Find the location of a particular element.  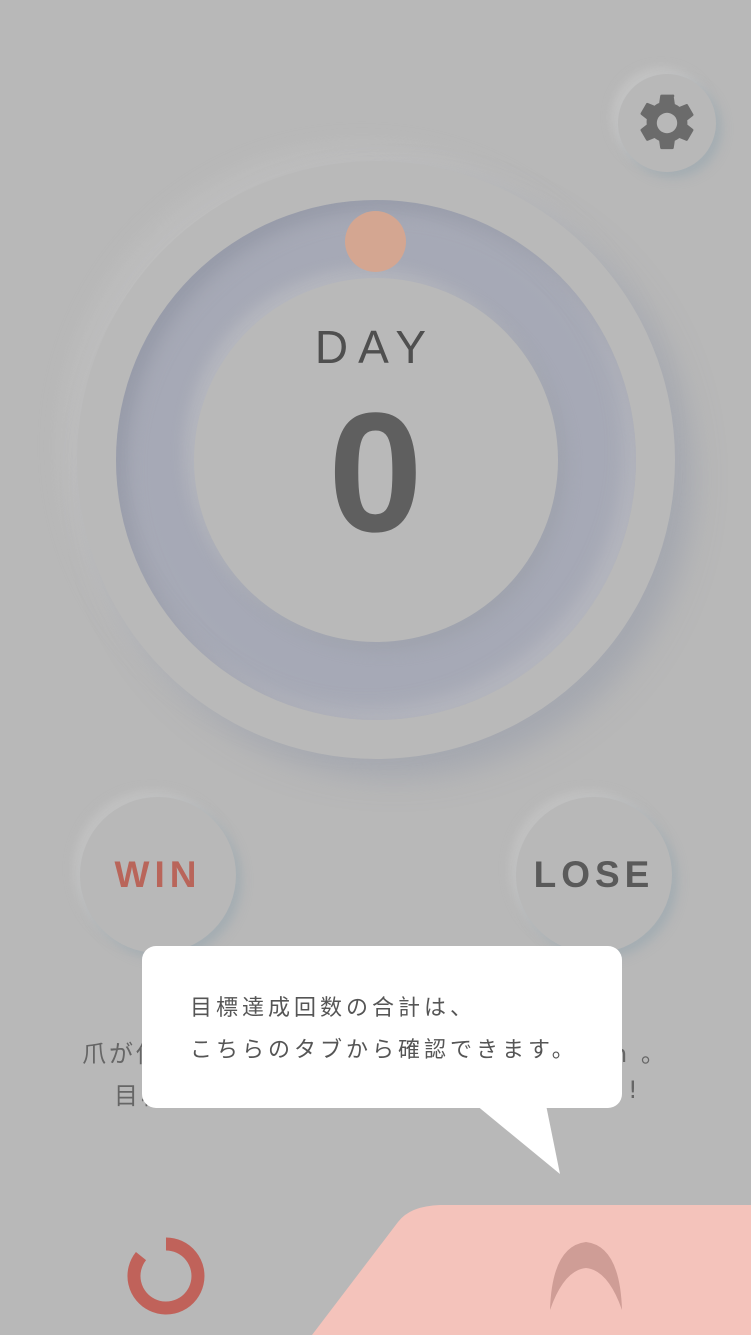

win-button: WIN is located at coordinates (158, 875).